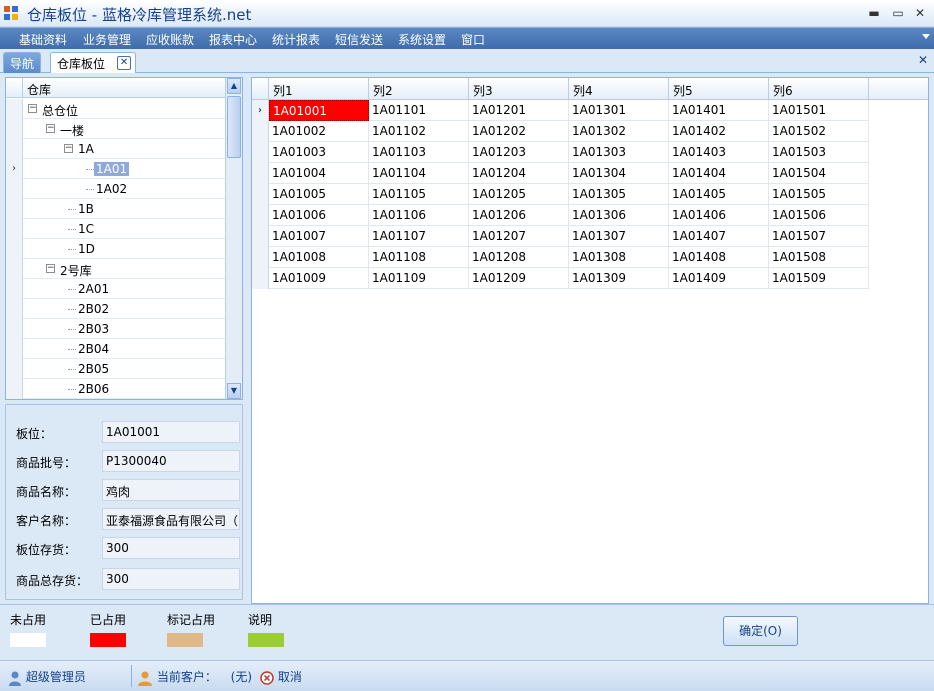 Image resolution: width=934 pixels, height=691 pixels. Describe the element at coordinates (923, 60) in the screenshot. I see `close-all-tabs-icon: ✕` at that location.